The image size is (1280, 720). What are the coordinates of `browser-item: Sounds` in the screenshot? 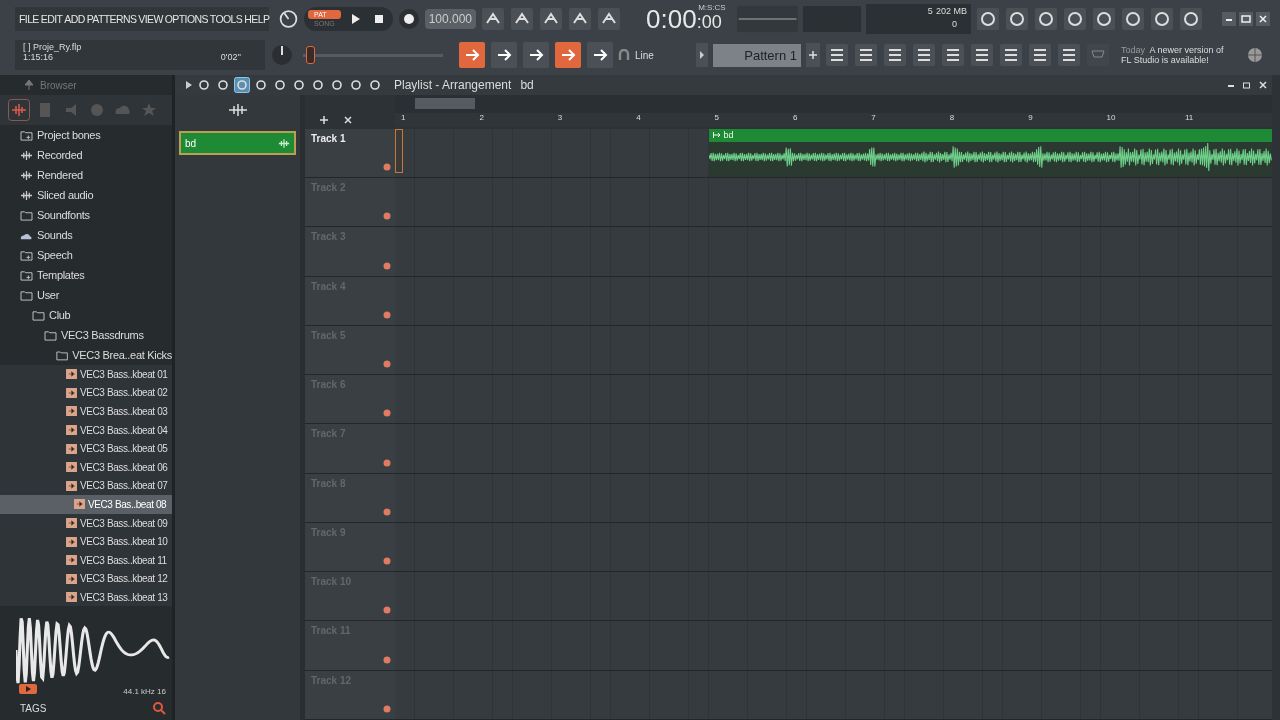 It's located at (86, 235).